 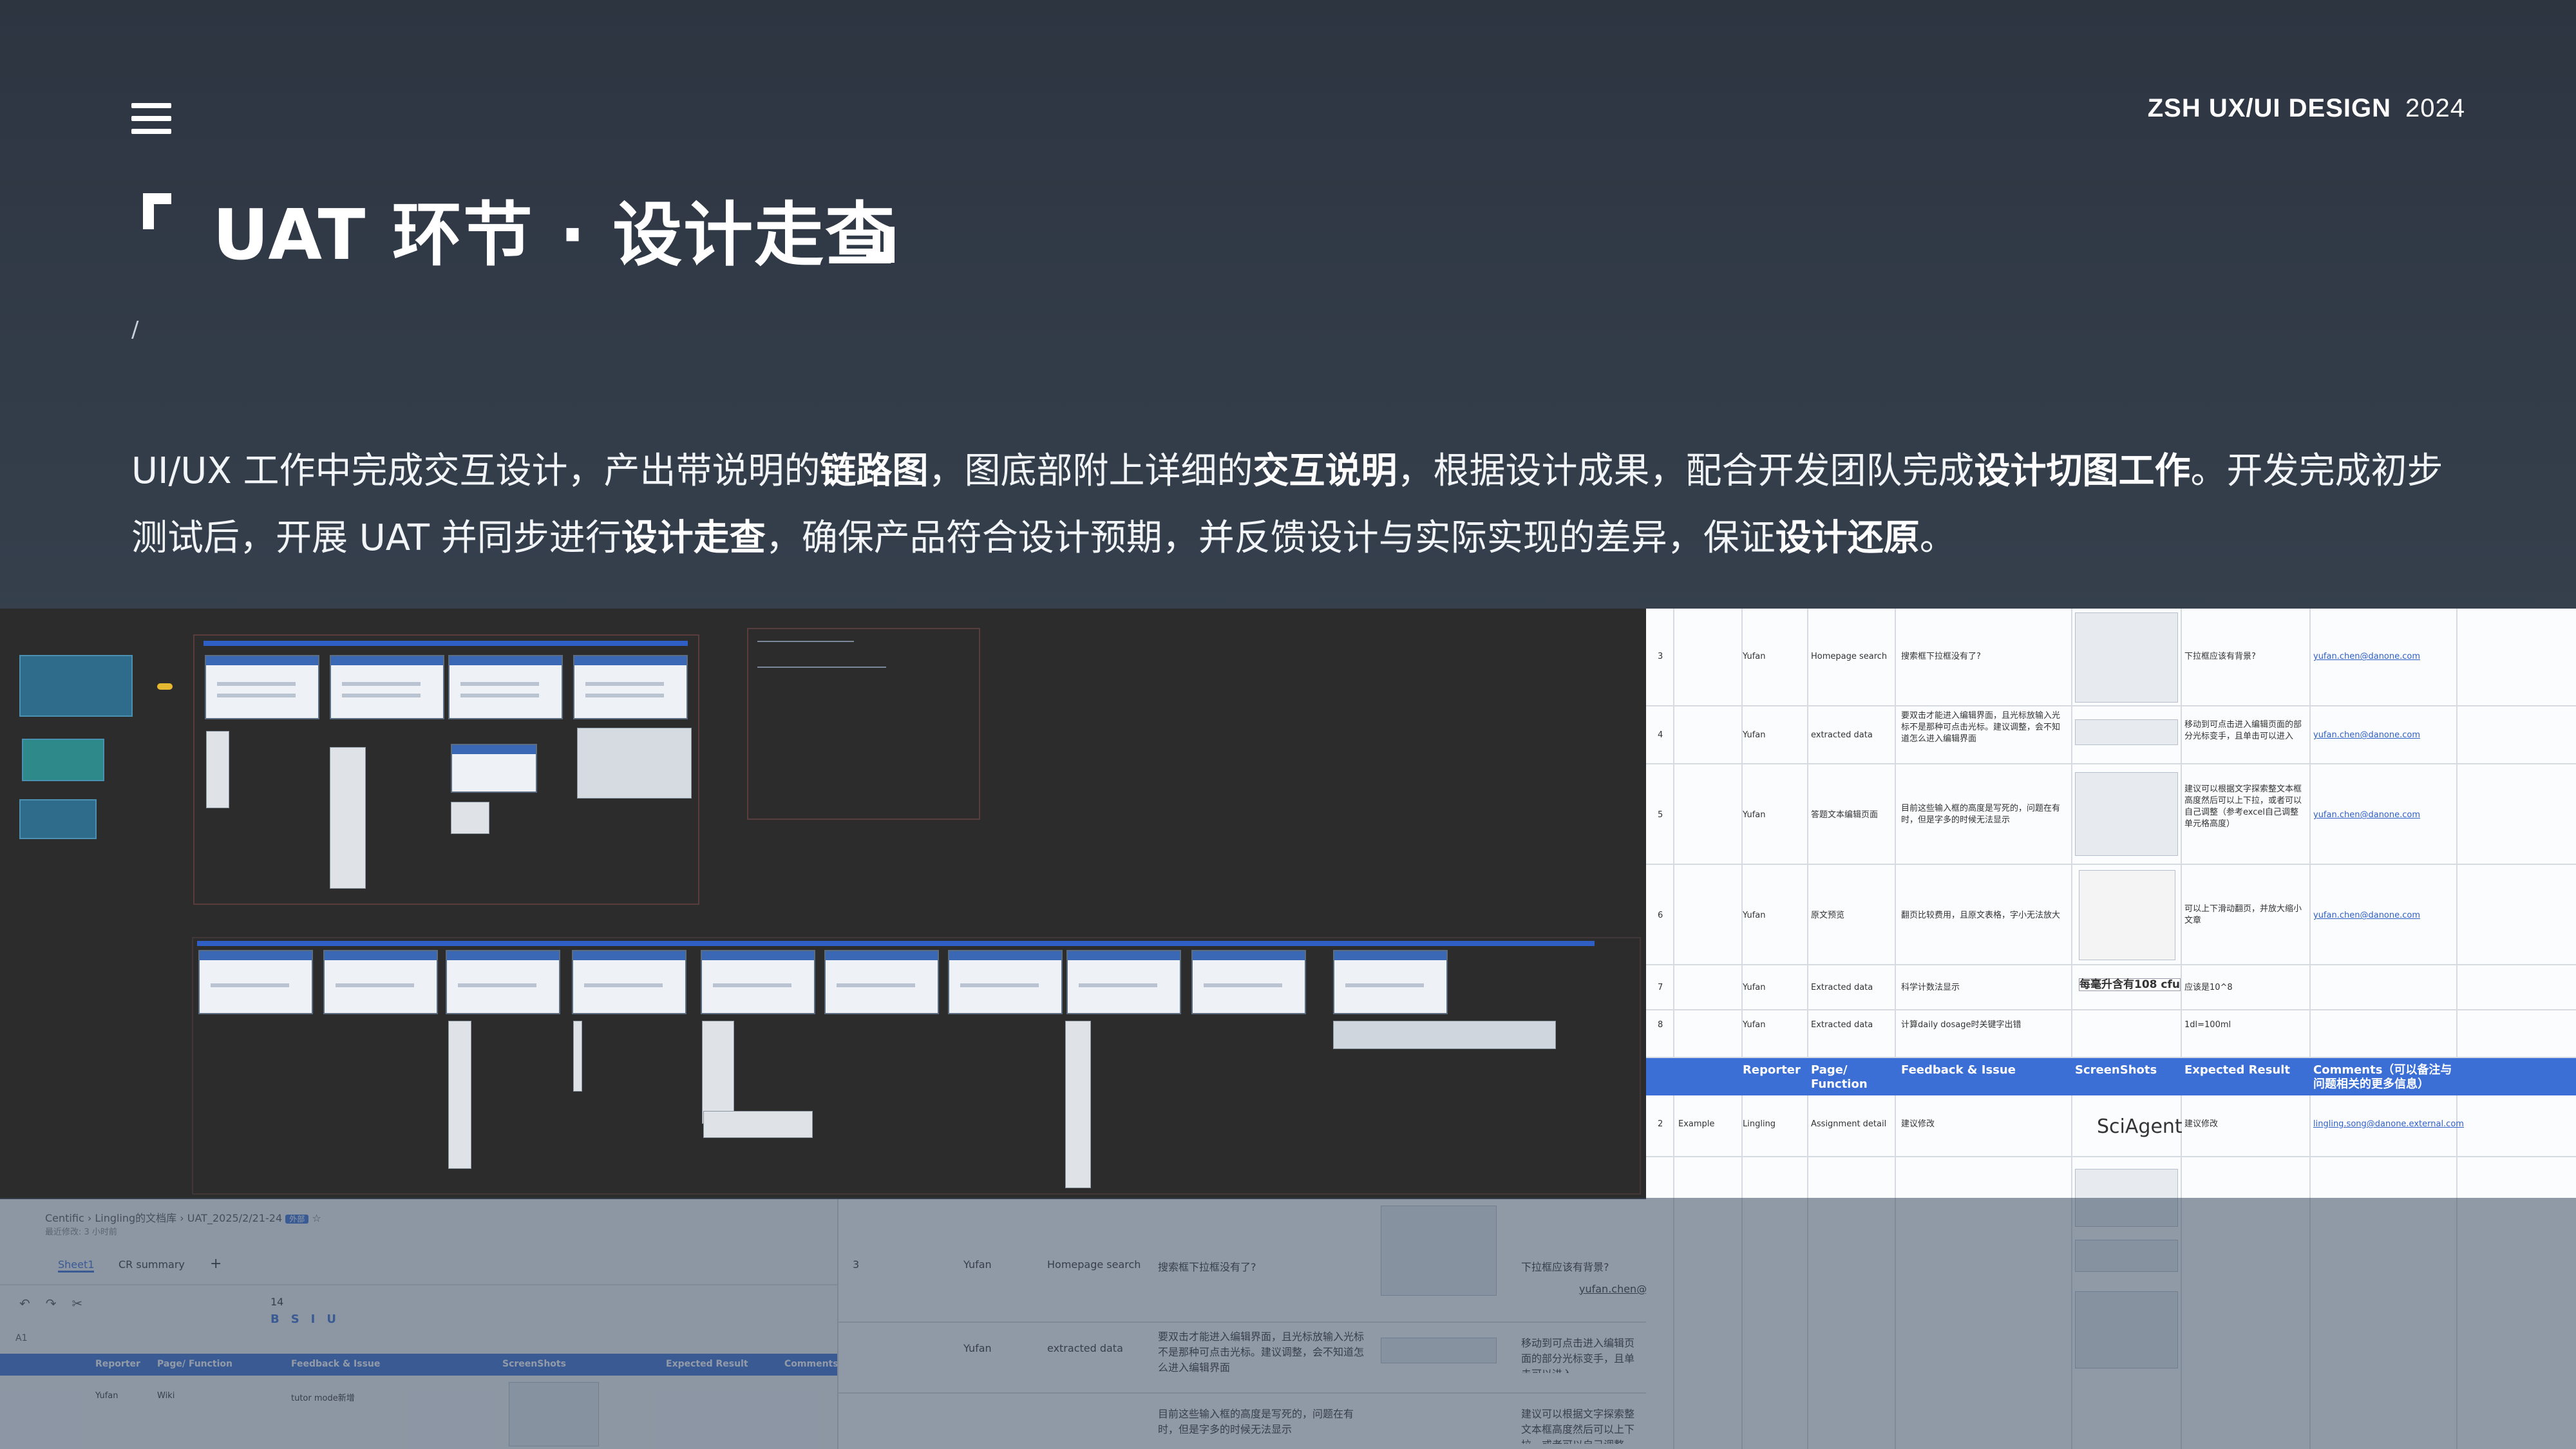 What do you see at coordinates (2140, 1127) in the screenshot?
I see `screenshot-thumb: SciAgent` at bounding box center [2140, 1127].